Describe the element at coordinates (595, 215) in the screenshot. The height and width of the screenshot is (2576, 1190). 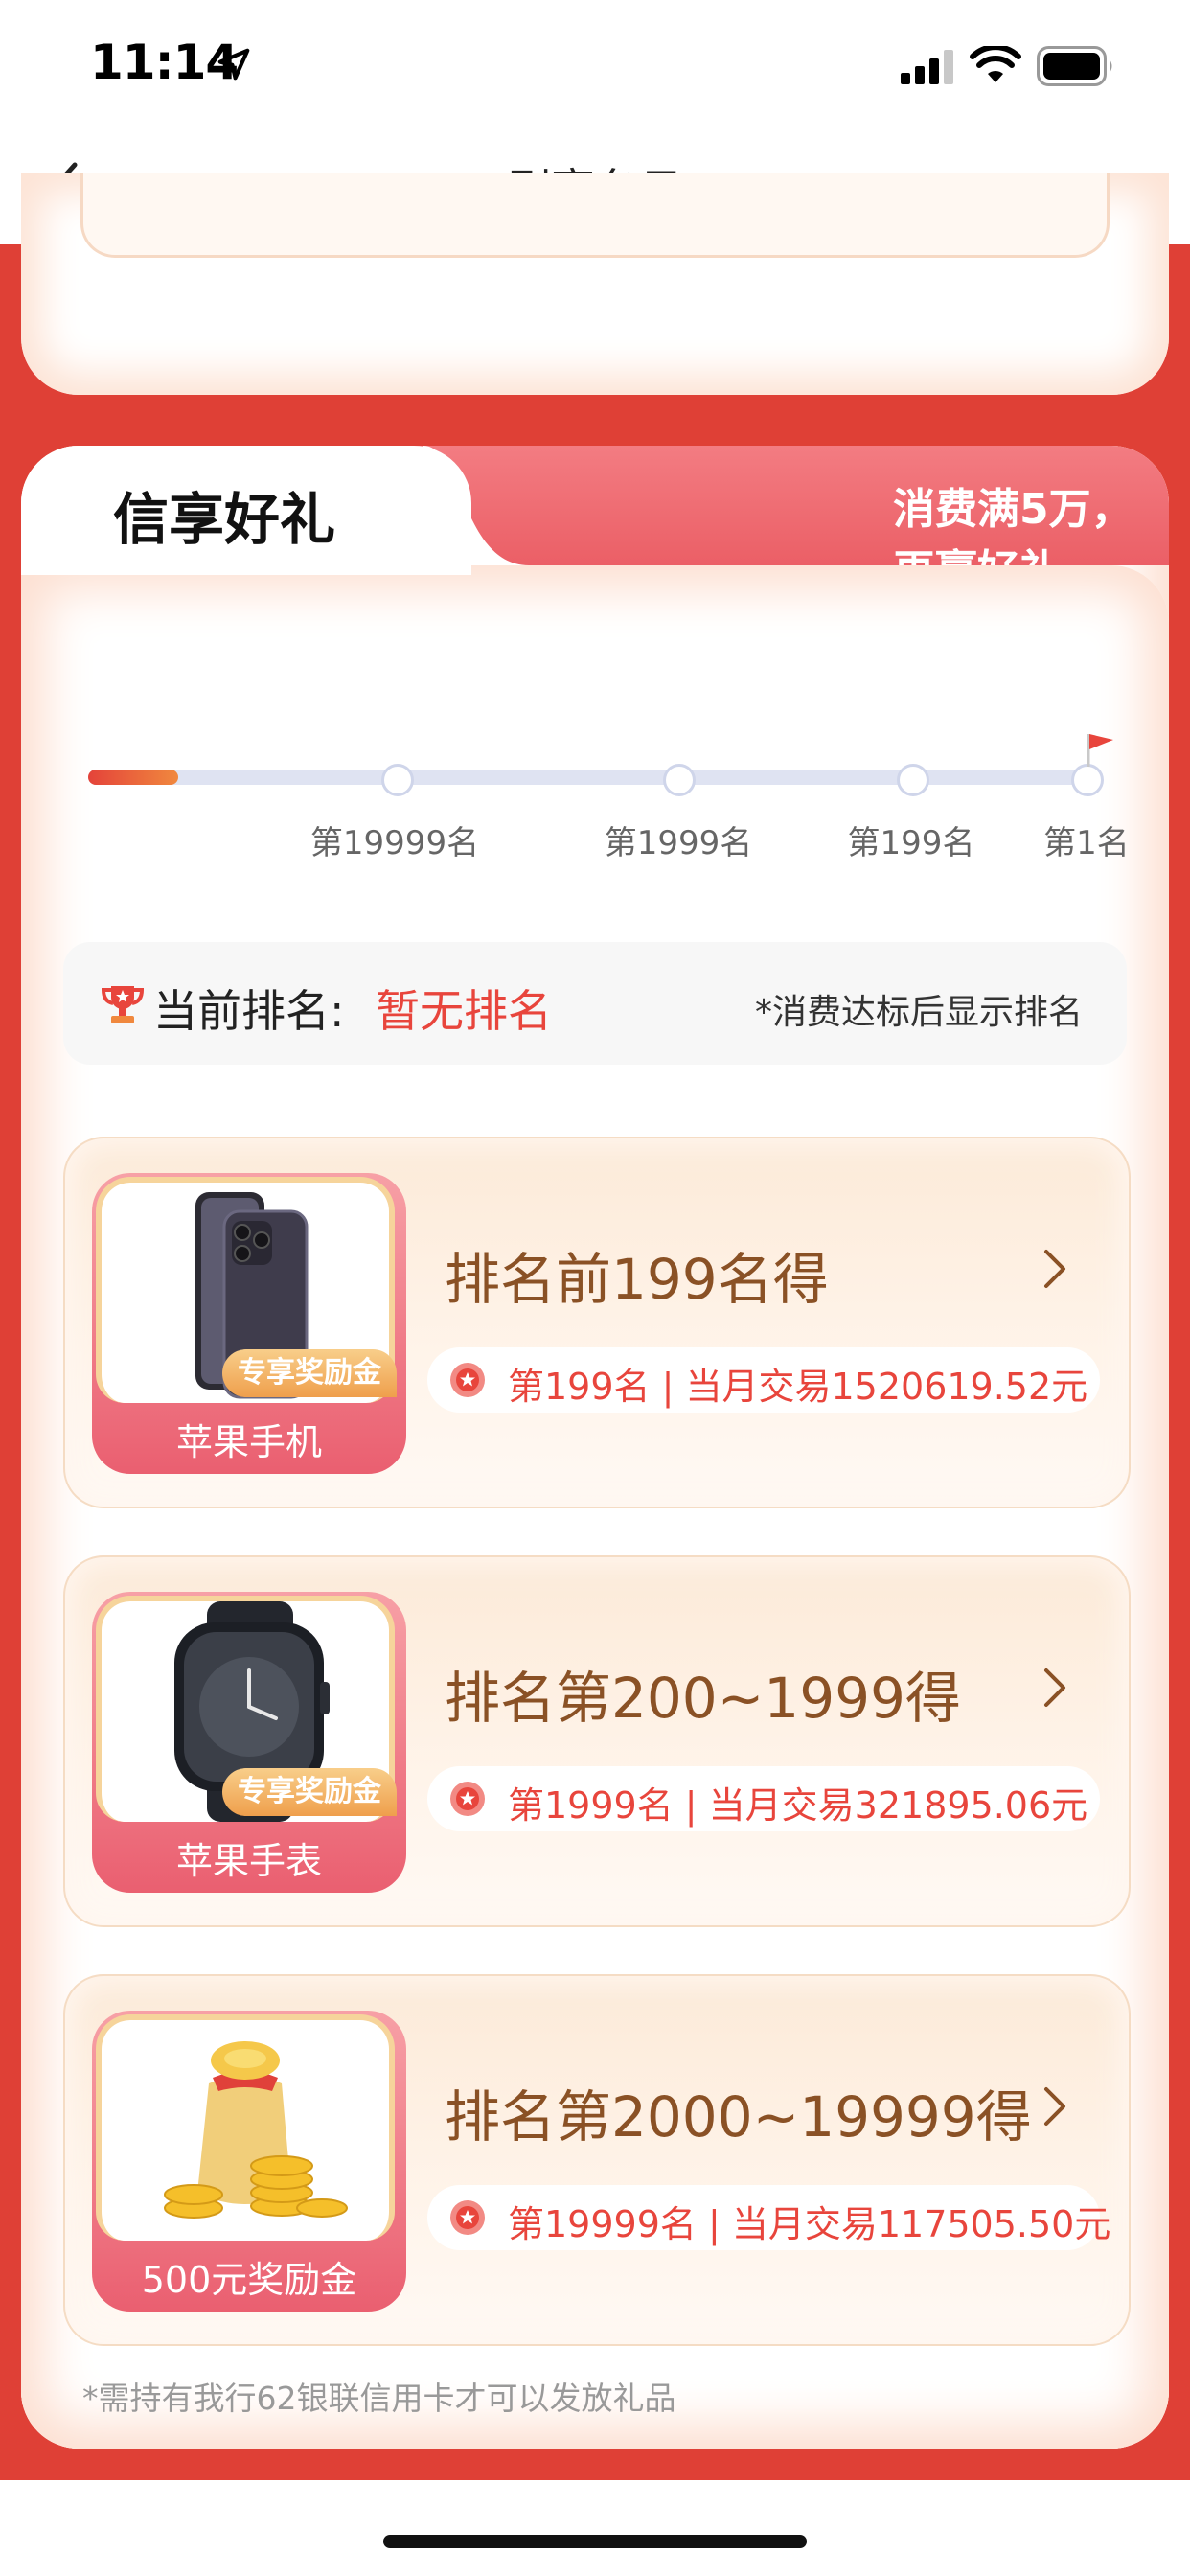
I see `previous-section-inner` at that location.